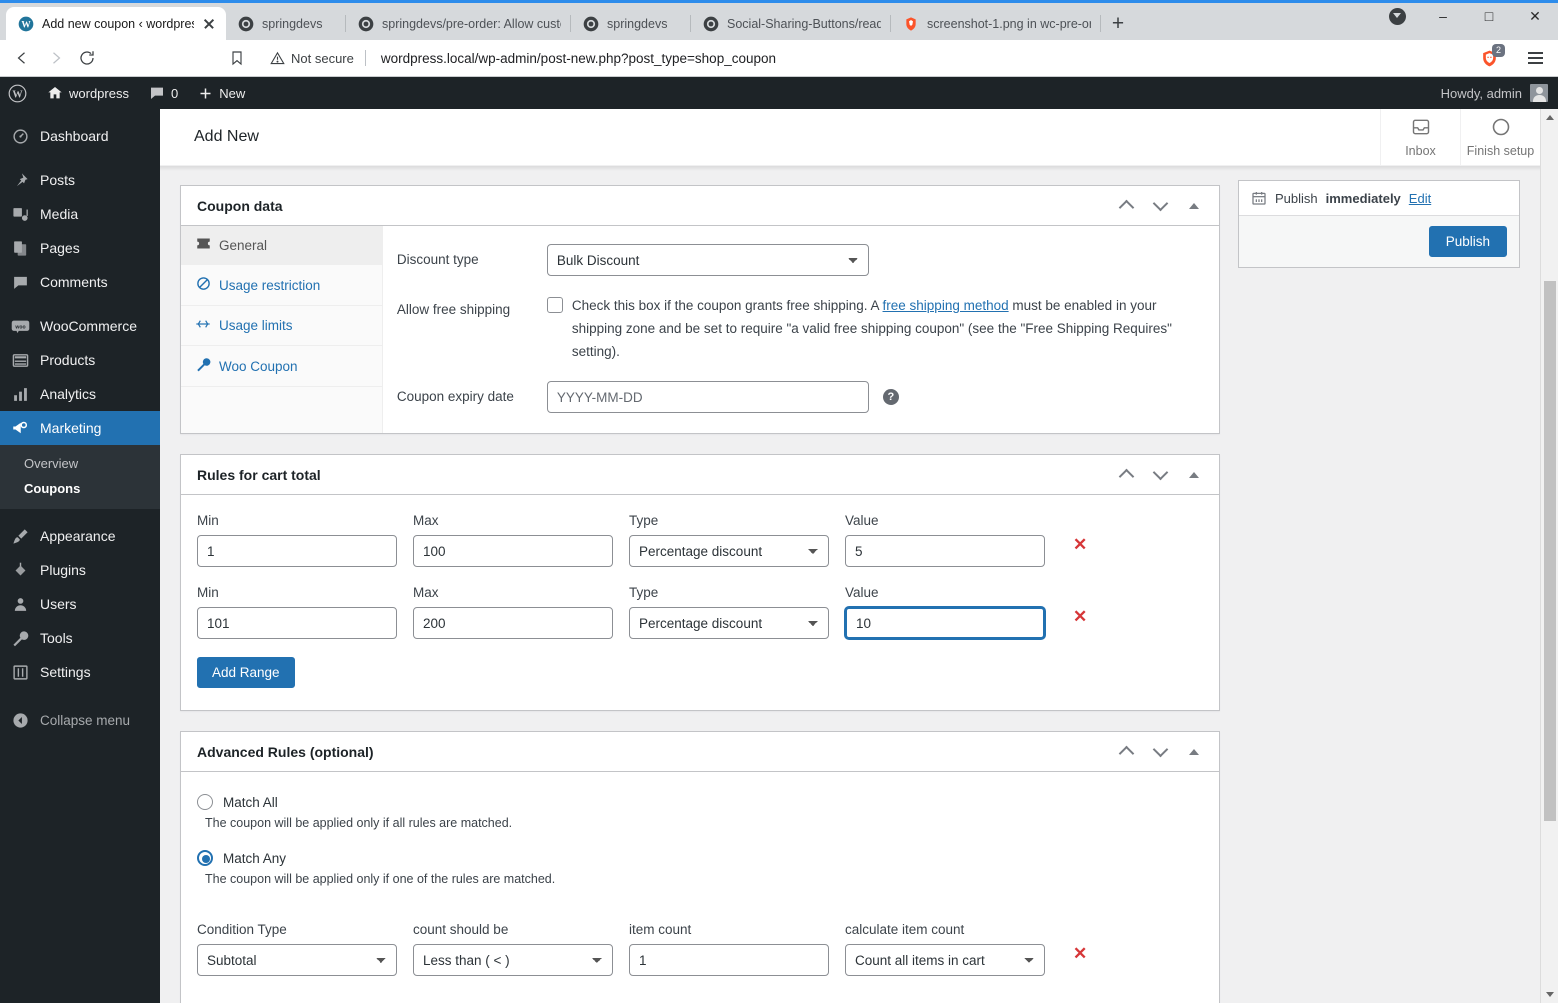  I want to click on add-range-button: Add Range, so click(246, 672).